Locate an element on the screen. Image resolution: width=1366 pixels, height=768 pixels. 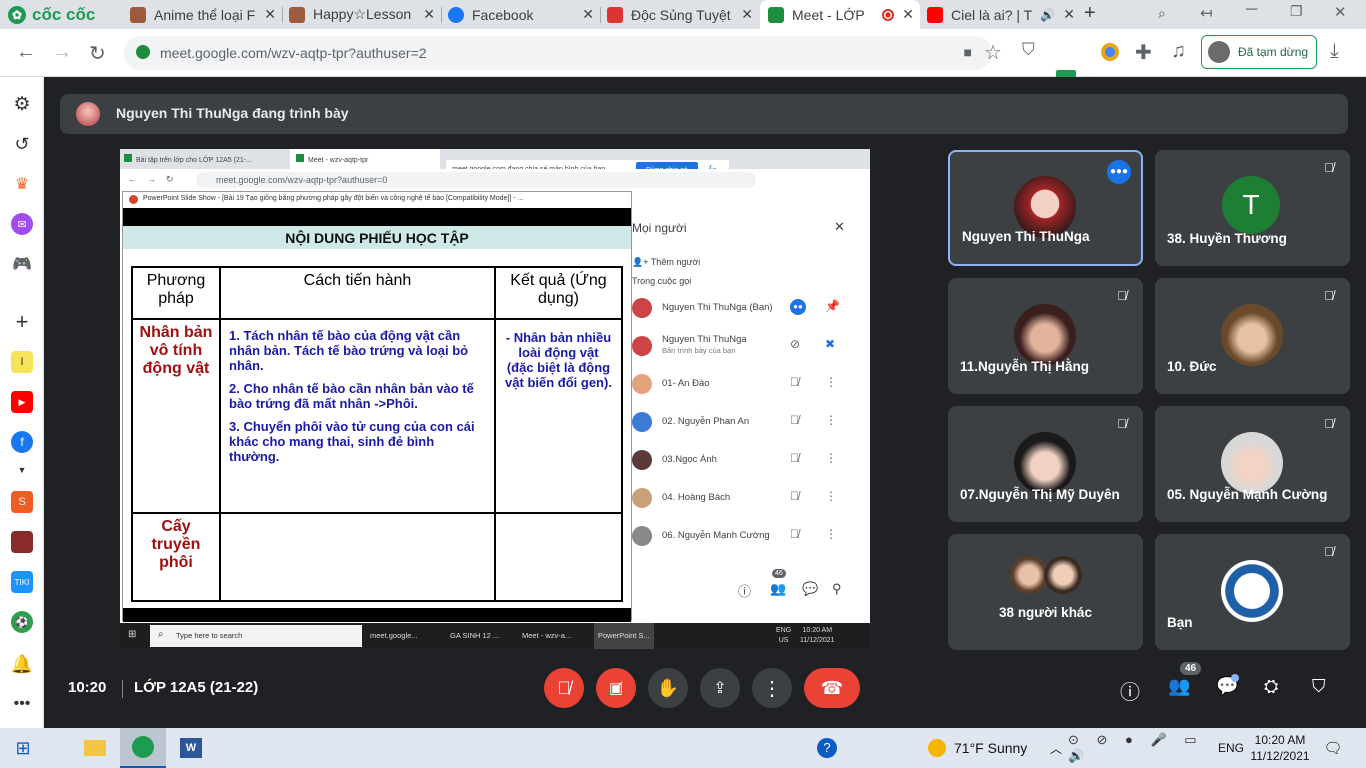
participant-tile: T 🎙̸ 38. Huyền Thương is located at coordinates (1252, 208).